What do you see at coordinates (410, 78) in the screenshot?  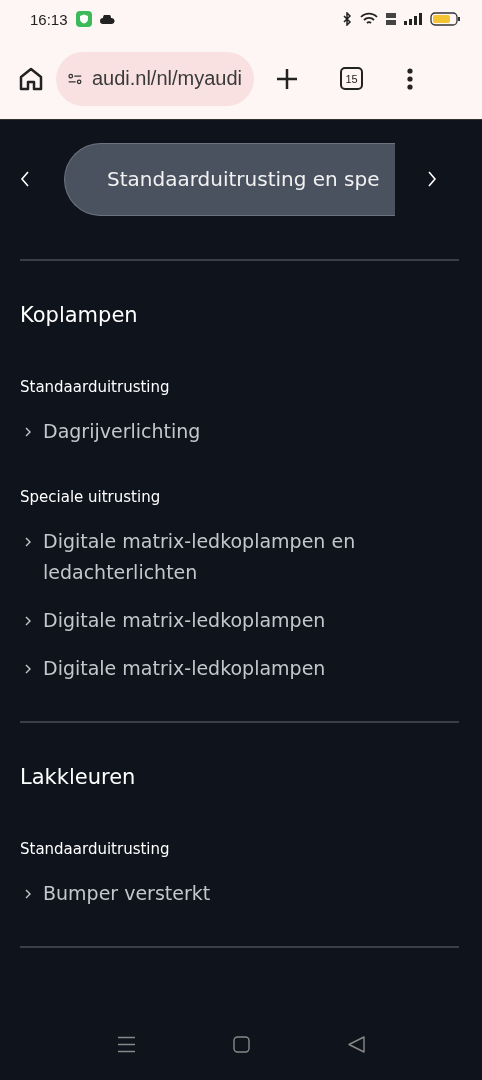 I see `menu-icon` at bounding box center [410, 78].